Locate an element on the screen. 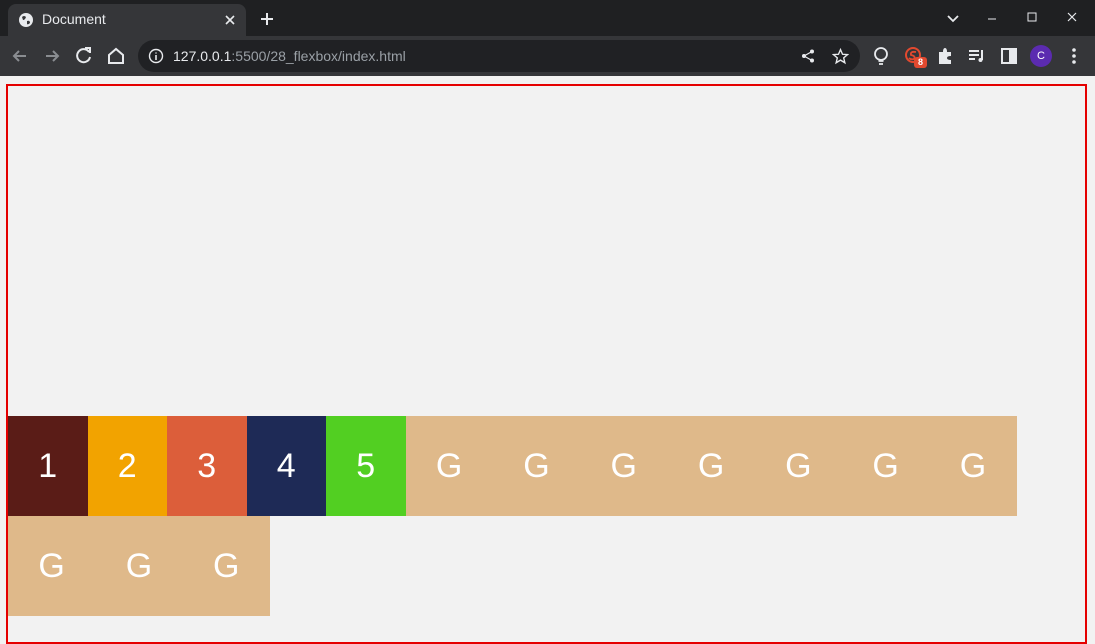 The height and width of the screenshot is (644, 1095). back-icon is located at coordinates (20, 56).